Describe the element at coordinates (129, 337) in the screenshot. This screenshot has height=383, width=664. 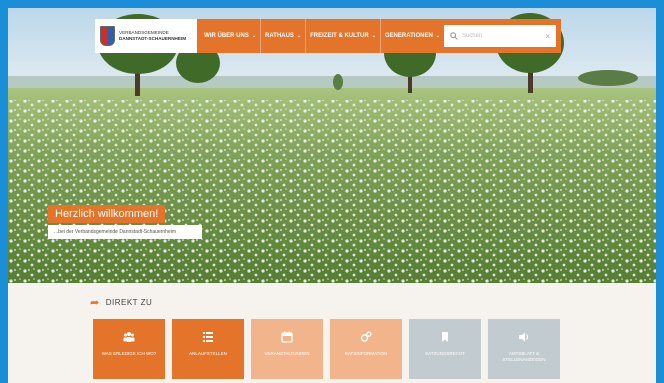
I see `people-icon` at that location.